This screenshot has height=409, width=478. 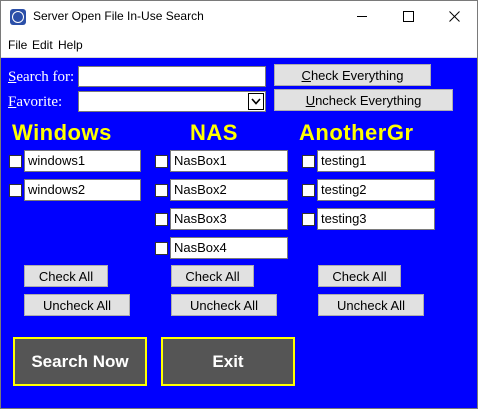 What do you see at coordinates (308, 219) in the screenshot?
I see `host-checkbox-testing3` at bounding box center [308, 219].